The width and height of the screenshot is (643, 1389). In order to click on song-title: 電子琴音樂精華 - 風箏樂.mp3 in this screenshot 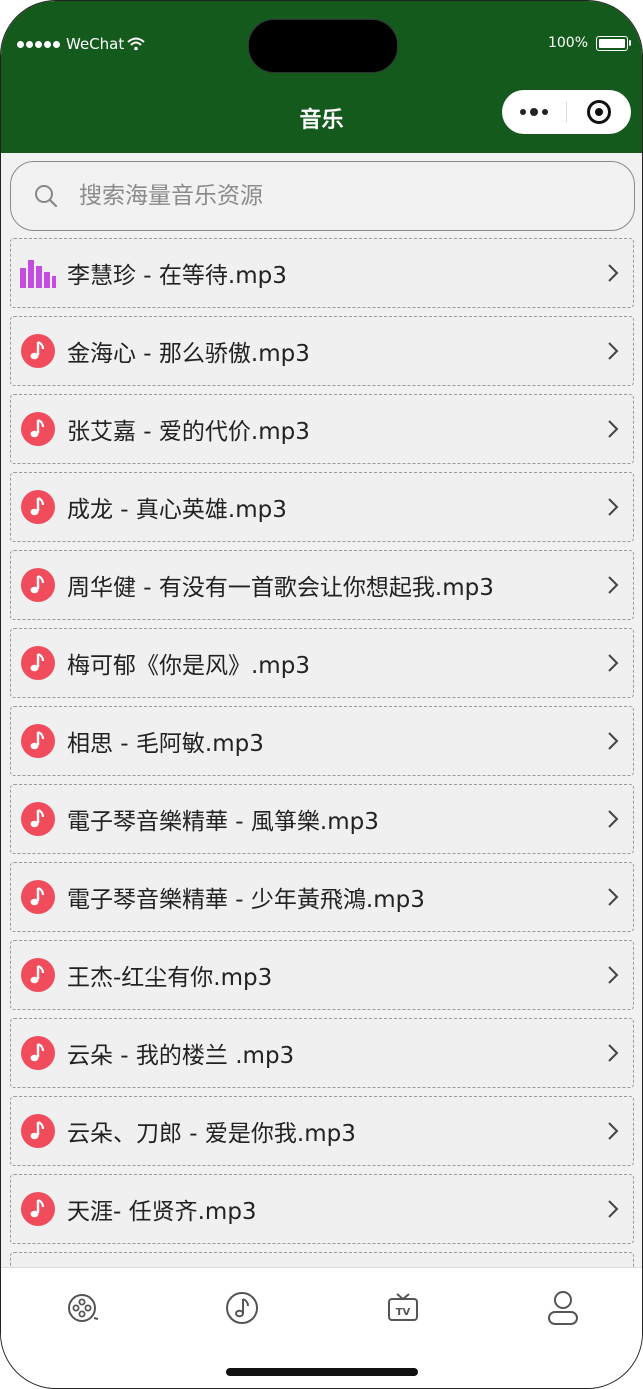, I will do `click(223, 822)`.